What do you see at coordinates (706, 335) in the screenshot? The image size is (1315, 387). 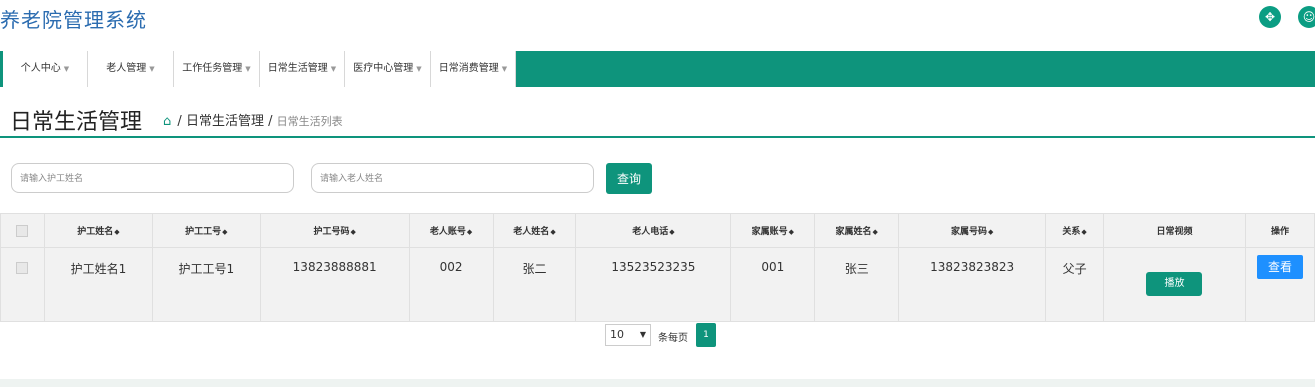 I see `page-button-current: 1` at bounding box center [706, 335].